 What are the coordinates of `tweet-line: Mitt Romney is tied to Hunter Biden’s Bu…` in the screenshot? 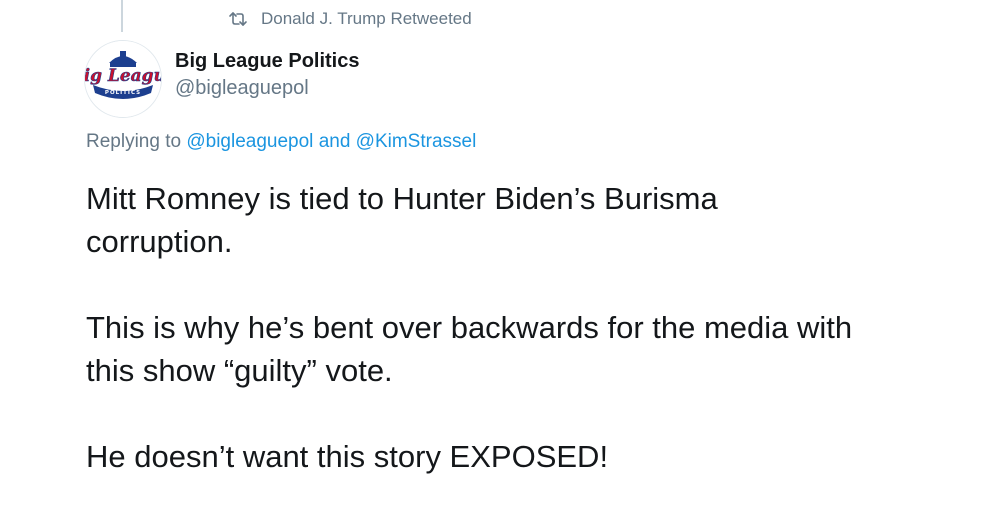 It's located at (402, 198).